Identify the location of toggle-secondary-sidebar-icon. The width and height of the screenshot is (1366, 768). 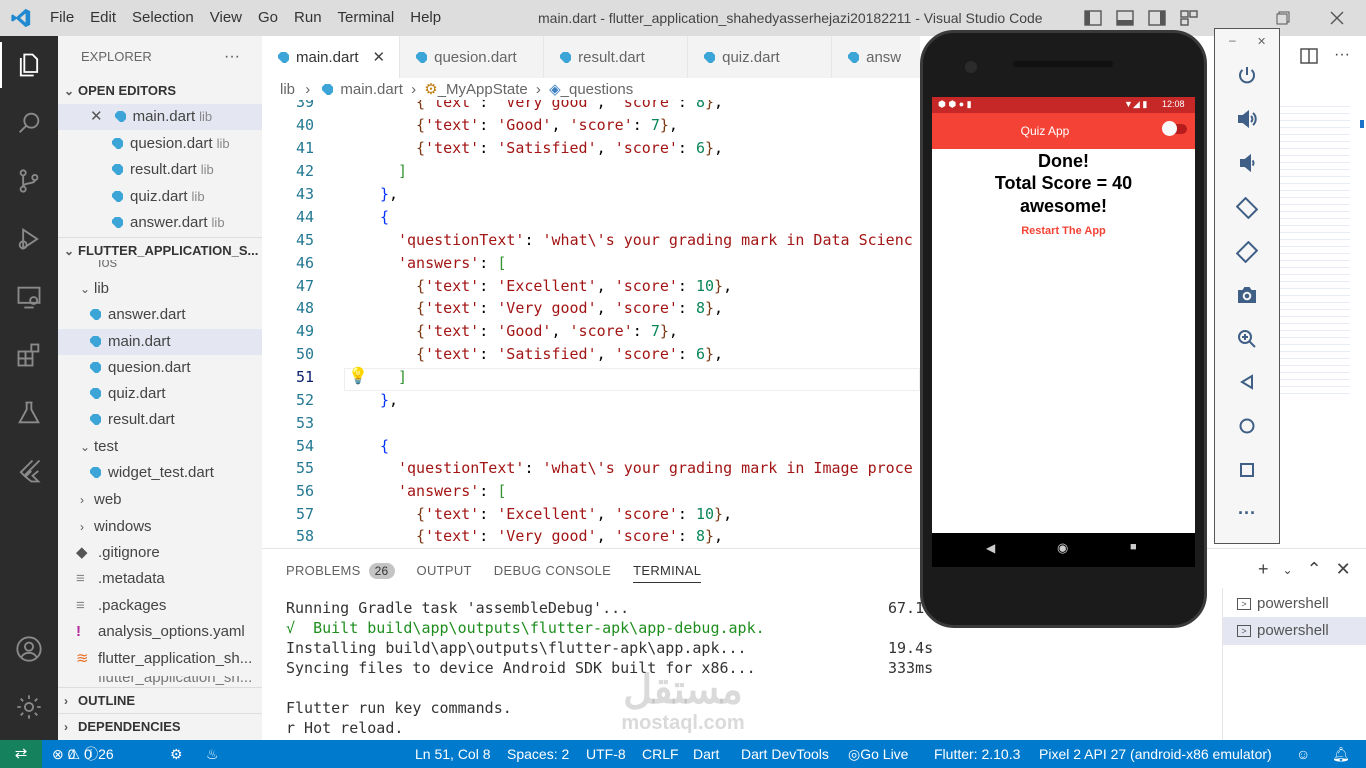
(1157, 18).